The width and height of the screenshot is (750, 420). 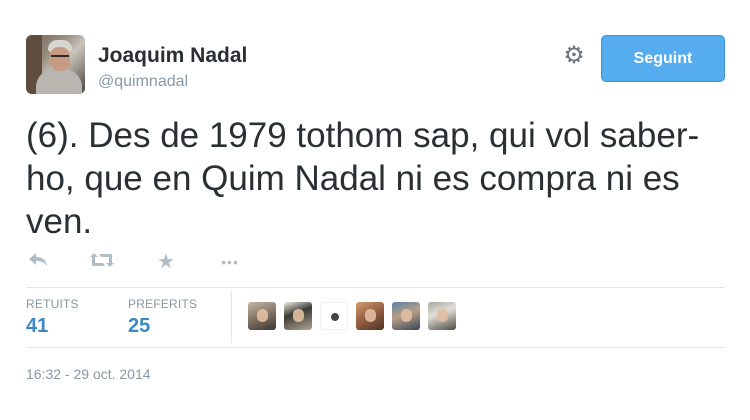 What do you see at coordinates (38, 262) in the screenshot?
I see `reply-icon` at bounding box center [38, 262].